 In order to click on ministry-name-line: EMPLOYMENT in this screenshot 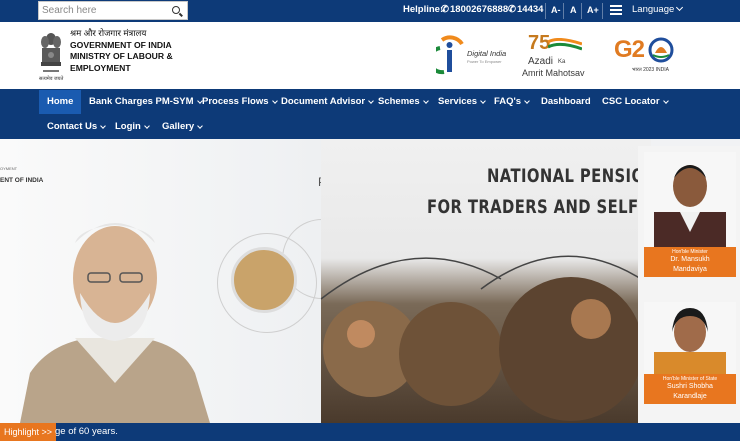, I will do `click(100, 67)`.